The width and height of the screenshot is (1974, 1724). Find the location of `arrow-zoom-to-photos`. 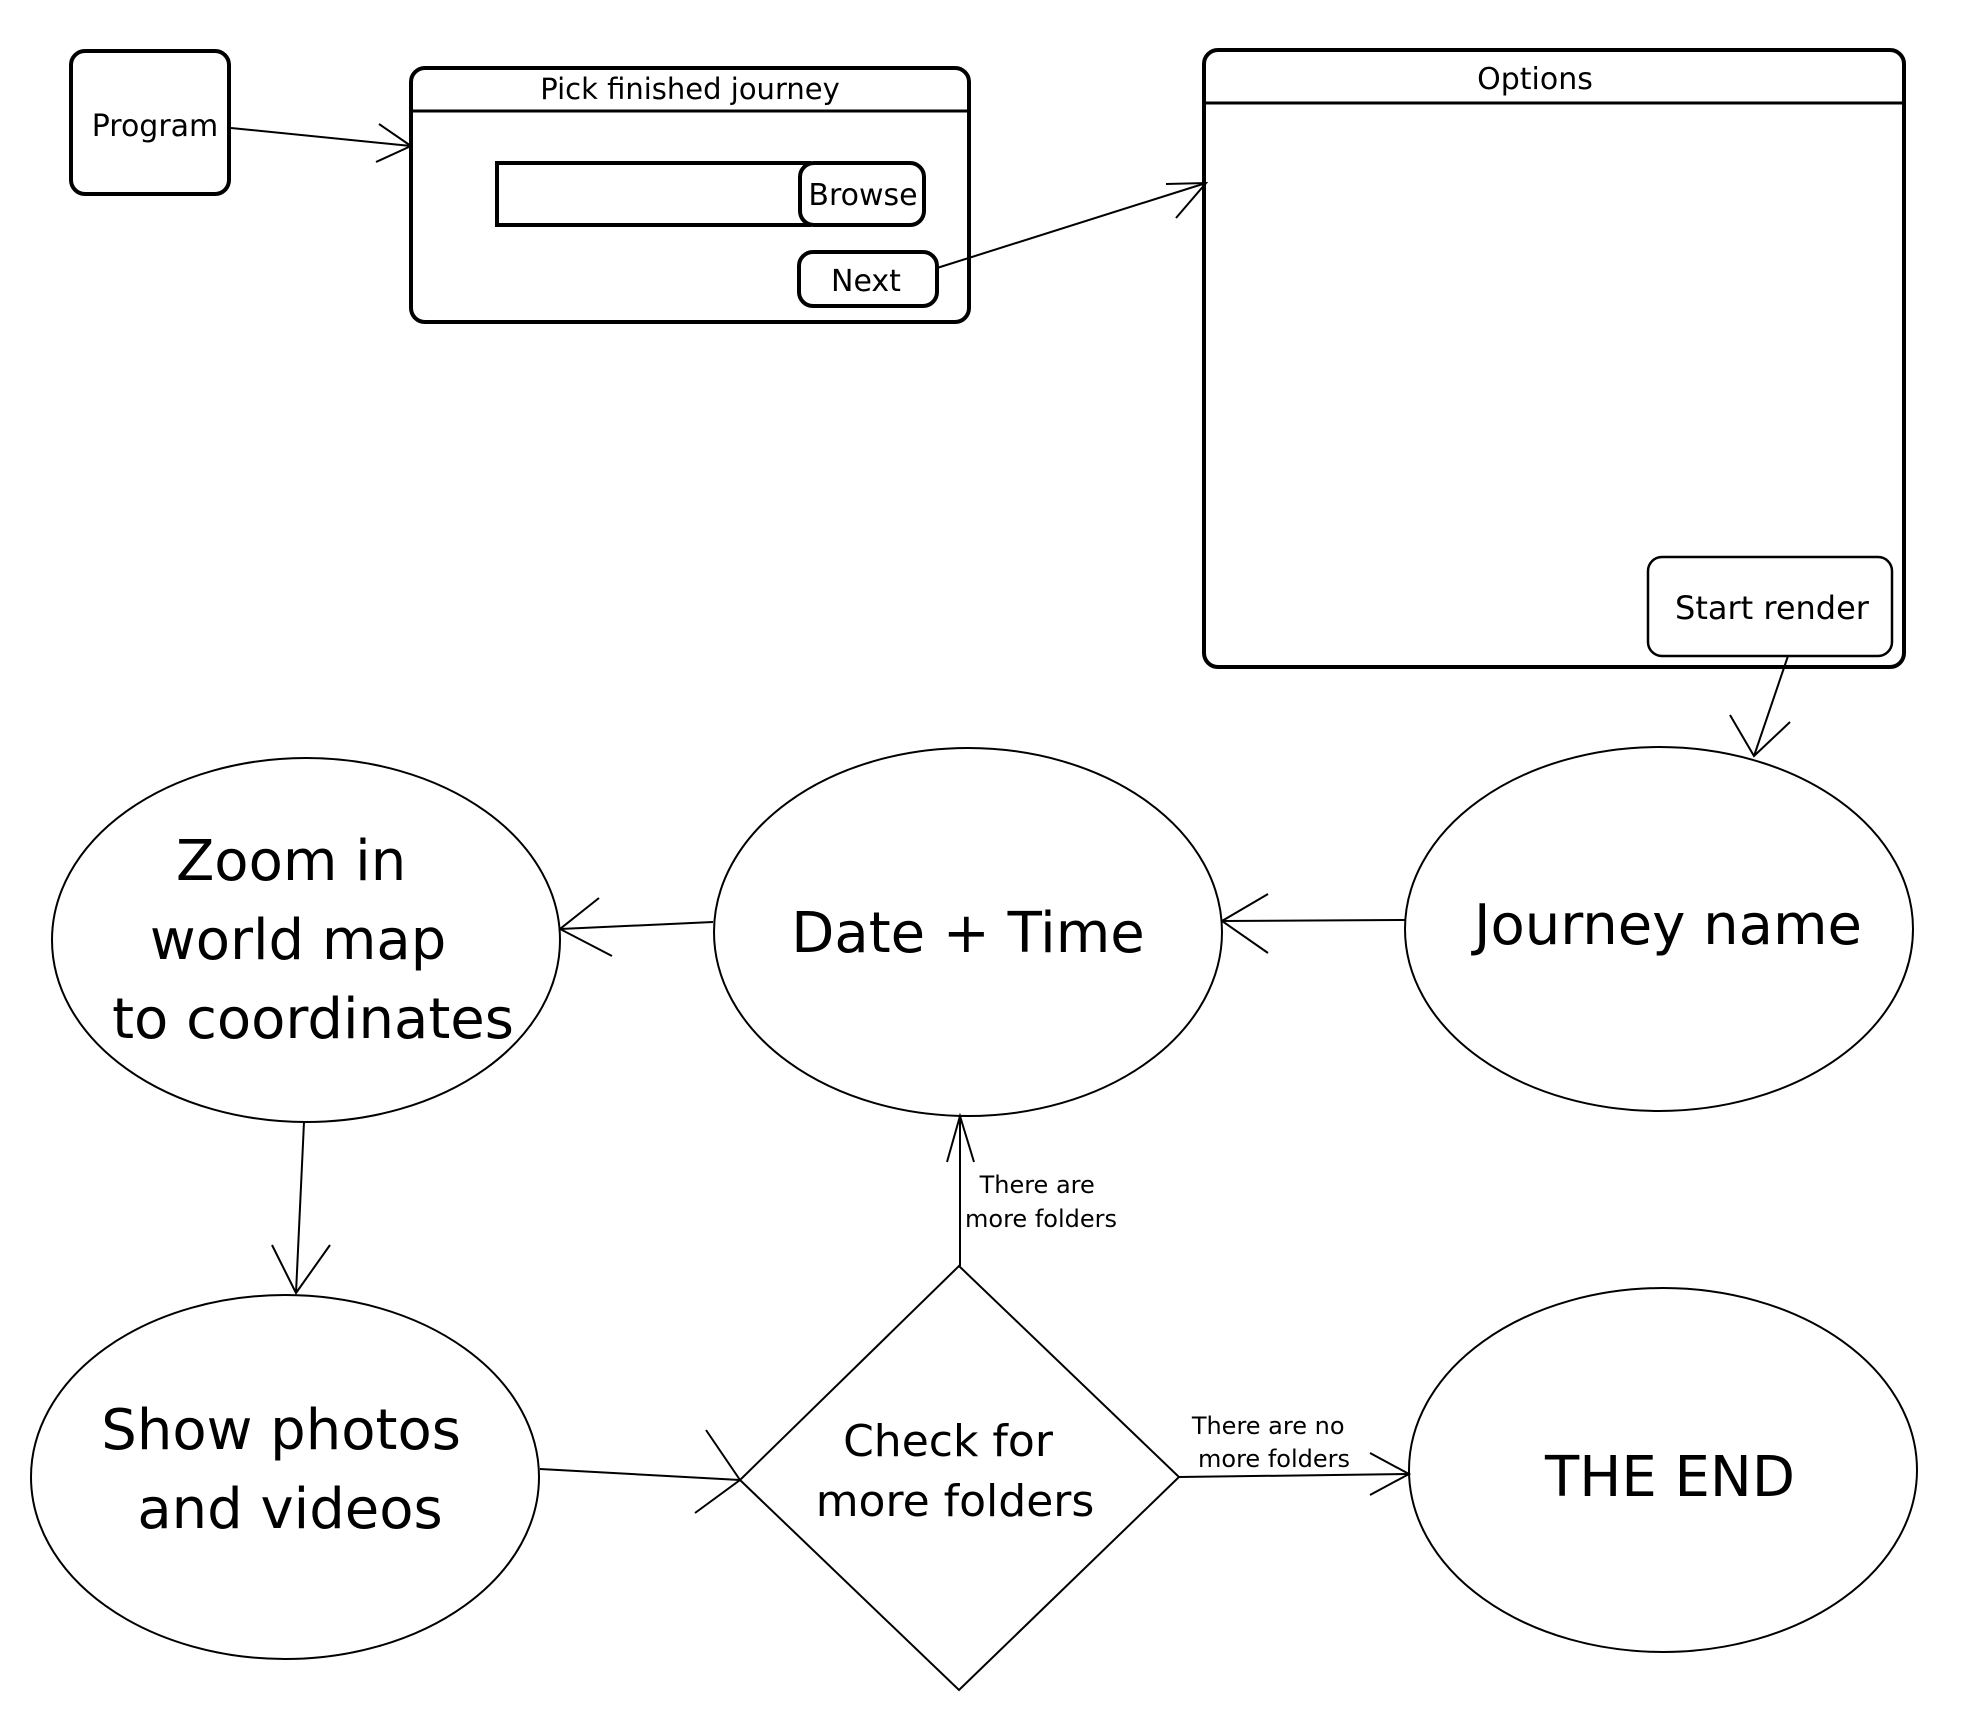

arrow-zoom-to-photos is located at coordinates (301, 1208).